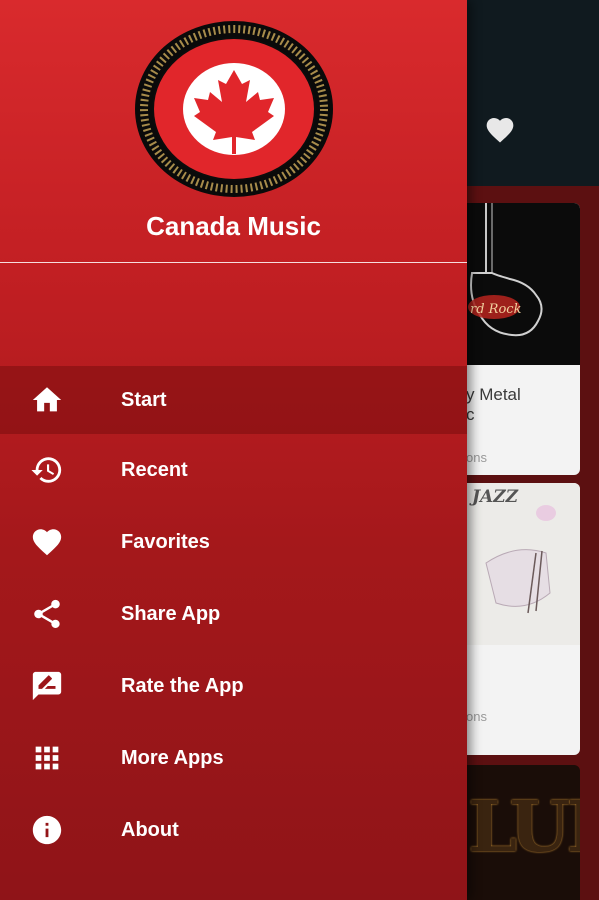 The width and height of the screenshot is (599, 900). I want to click on menu-item-start: Start, so click(233, 400).